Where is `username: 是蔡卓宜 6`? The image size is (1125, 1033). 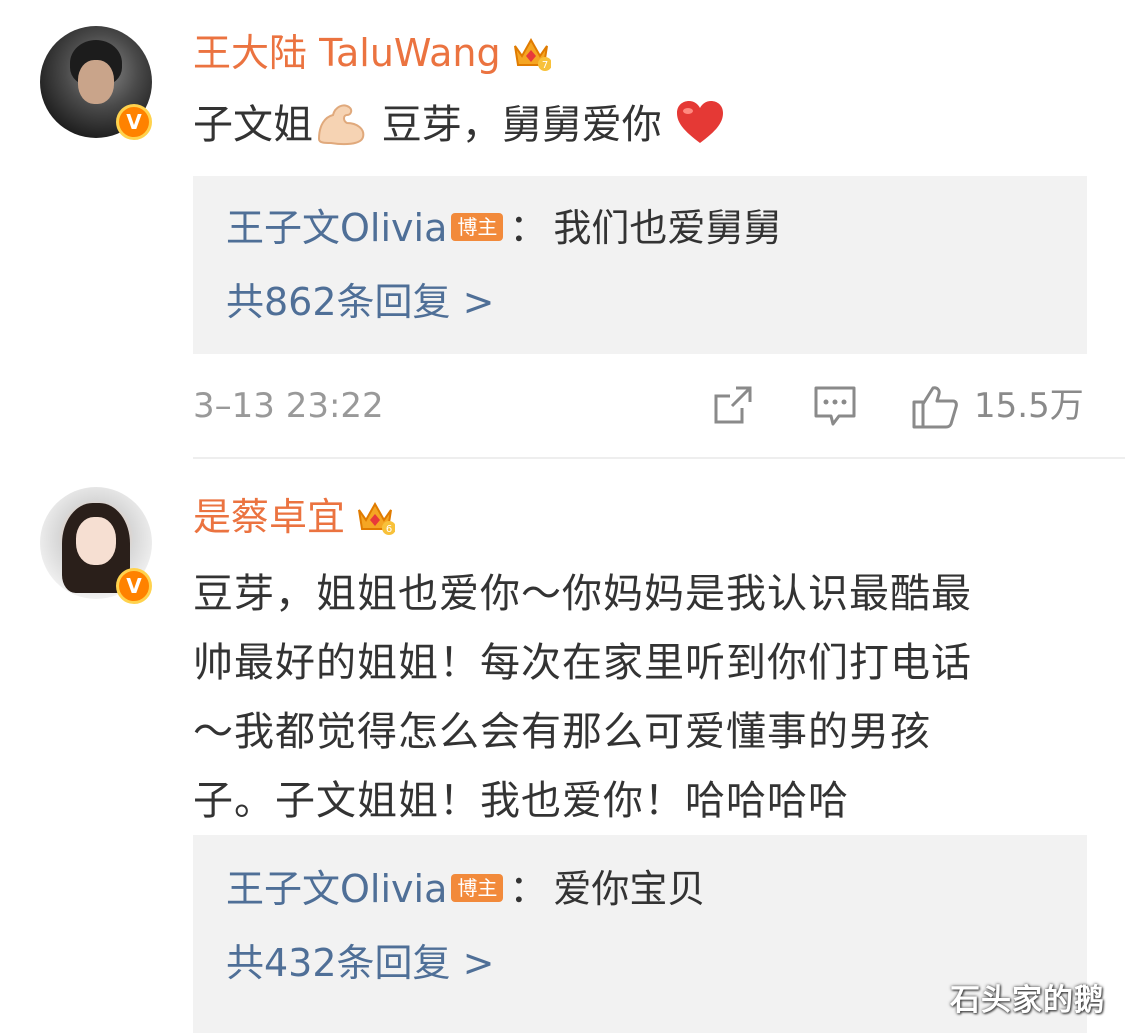
username: 是蔡卓宜 6 is located at coordinates (294, 517).